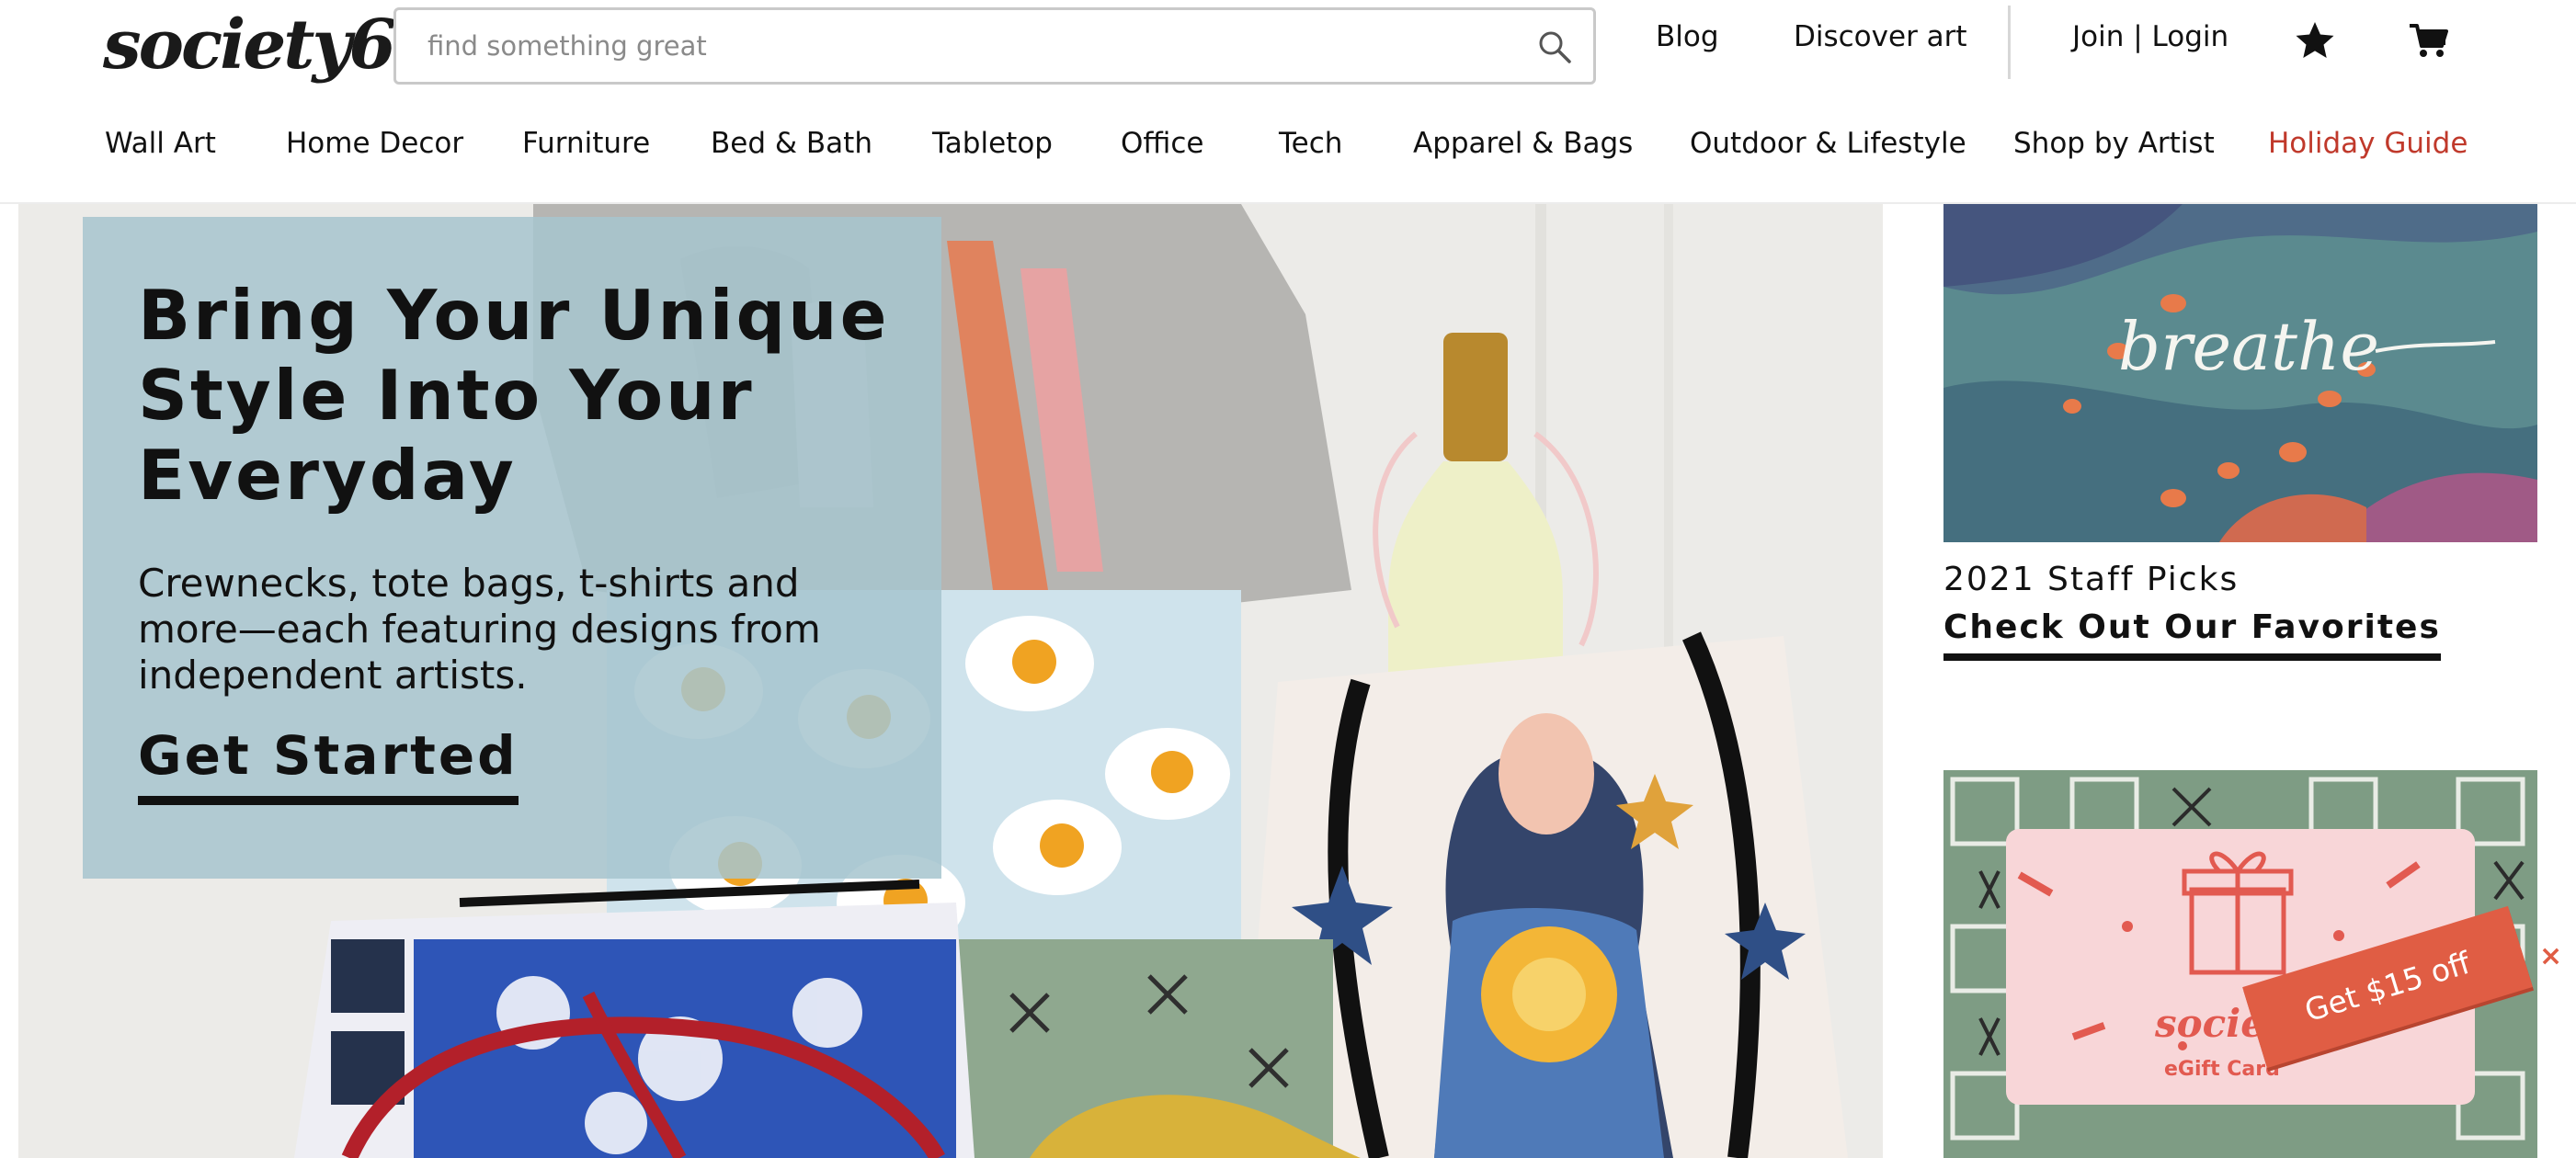  Describe the element at coordinates (586, 143) in the screenshot. I see `nav-furniture: Furniture` at that location.